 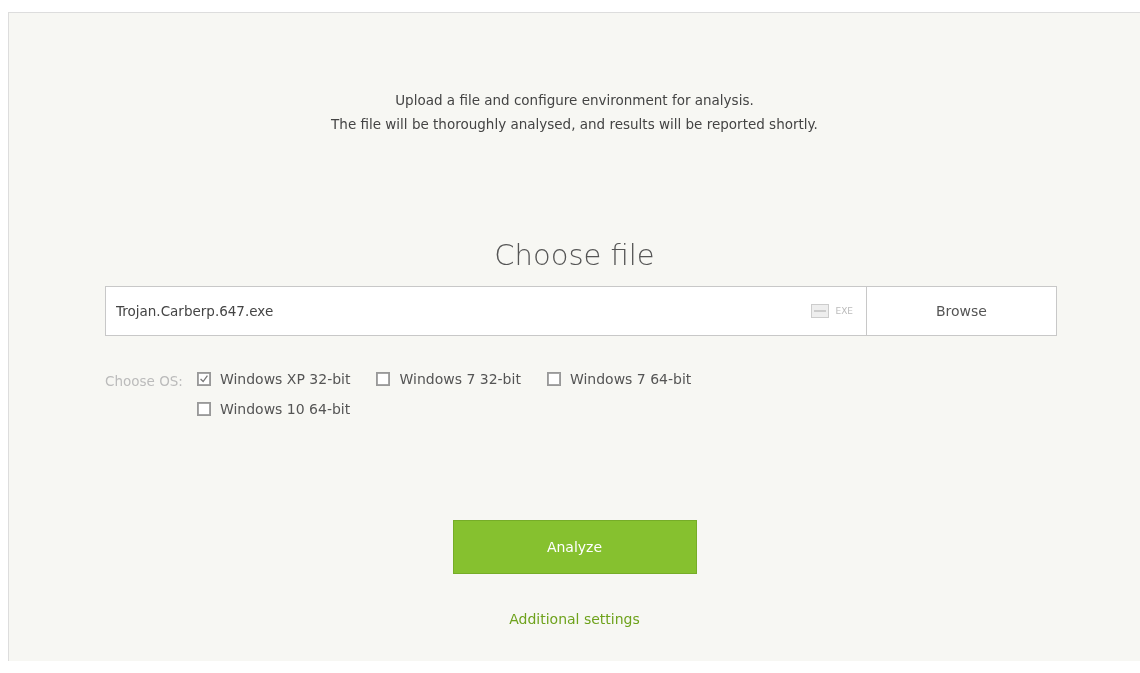 I want to click on os-option-label: Windows 10 64-bit, so click(x=285, y=409).